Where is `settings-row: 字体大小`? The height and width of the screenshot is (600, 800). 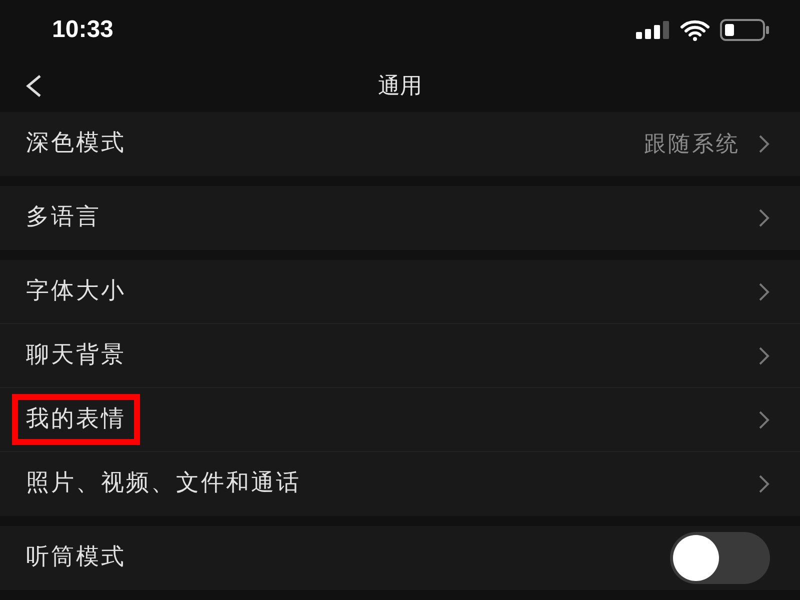
settings-row: 字体大小 is located at coordinates (400, 292).